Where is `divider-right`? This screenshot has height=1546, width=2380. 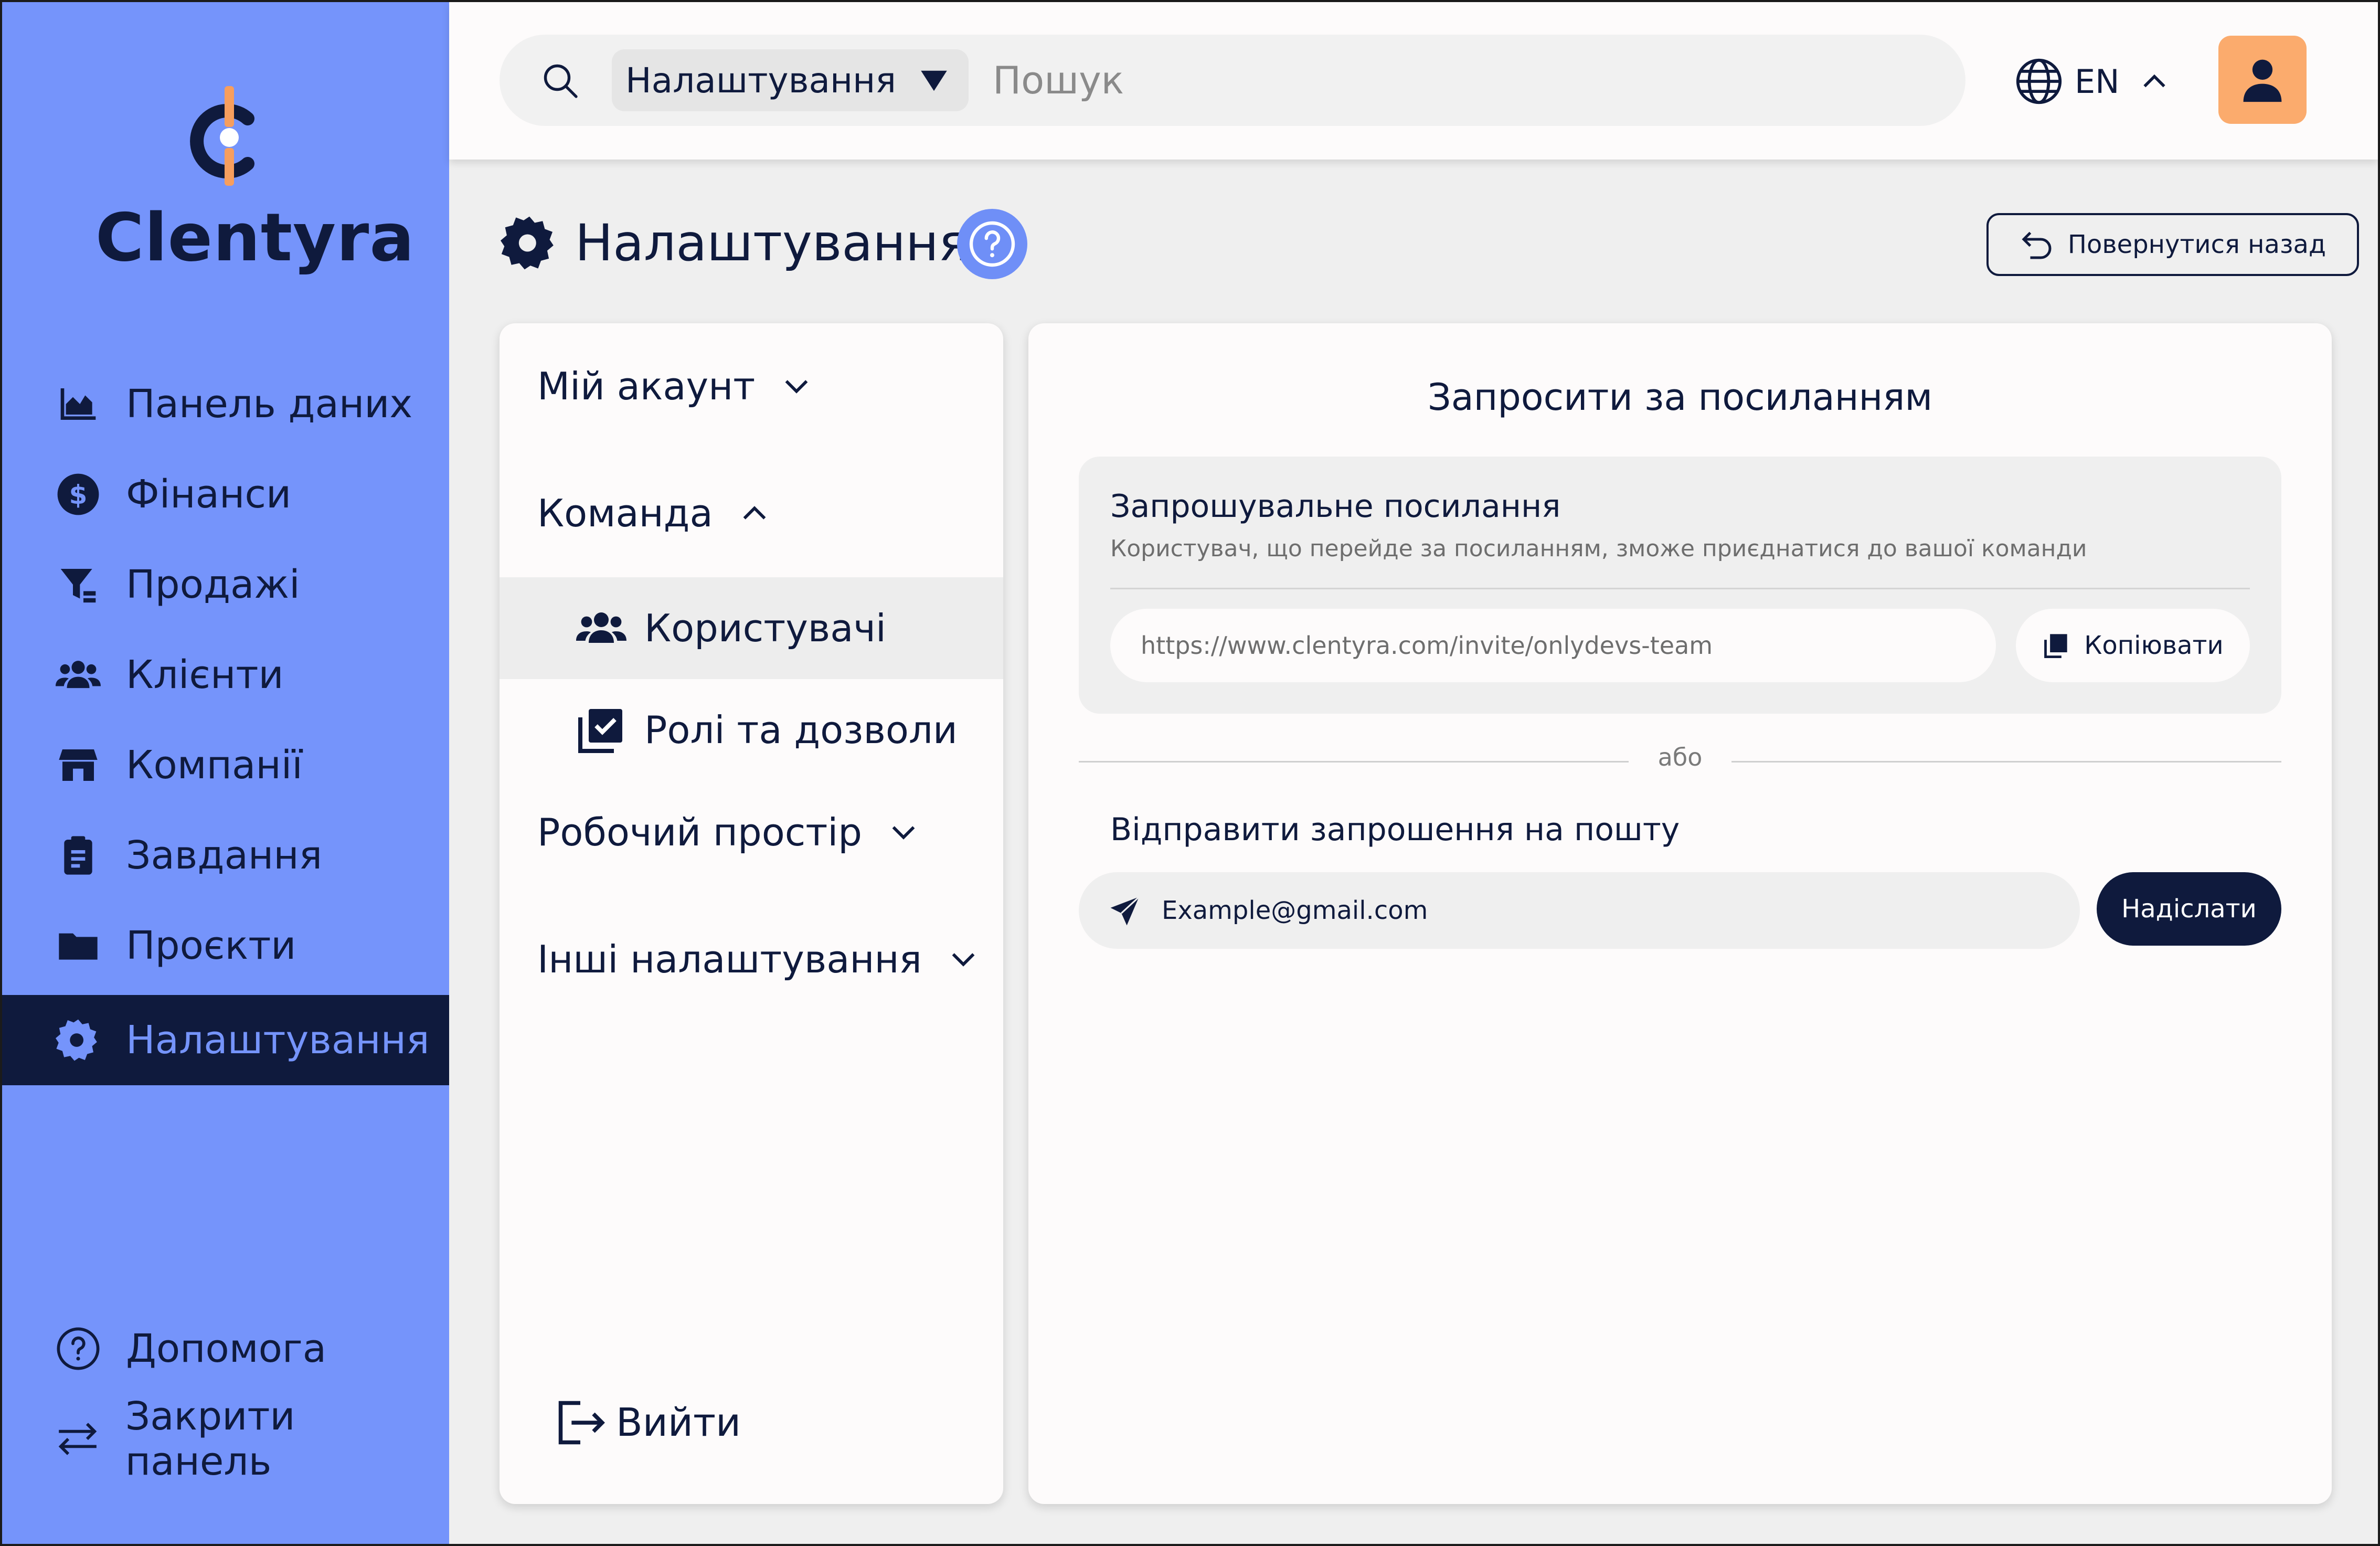
divider-right is located at coordinates (2006, 762).